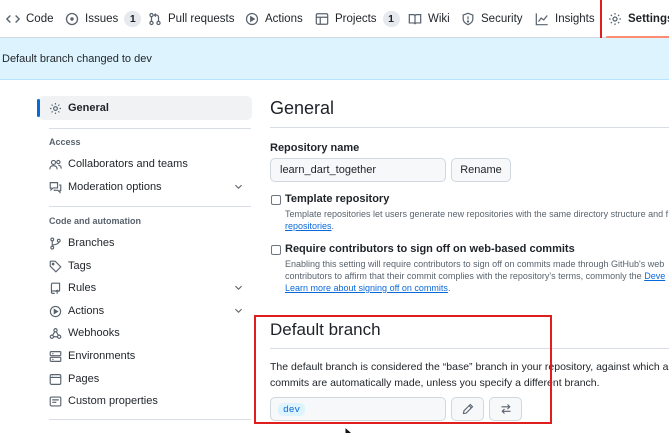 This screenshot has width=669, height=433. I want to click on graph-icon, so click(541, 19).